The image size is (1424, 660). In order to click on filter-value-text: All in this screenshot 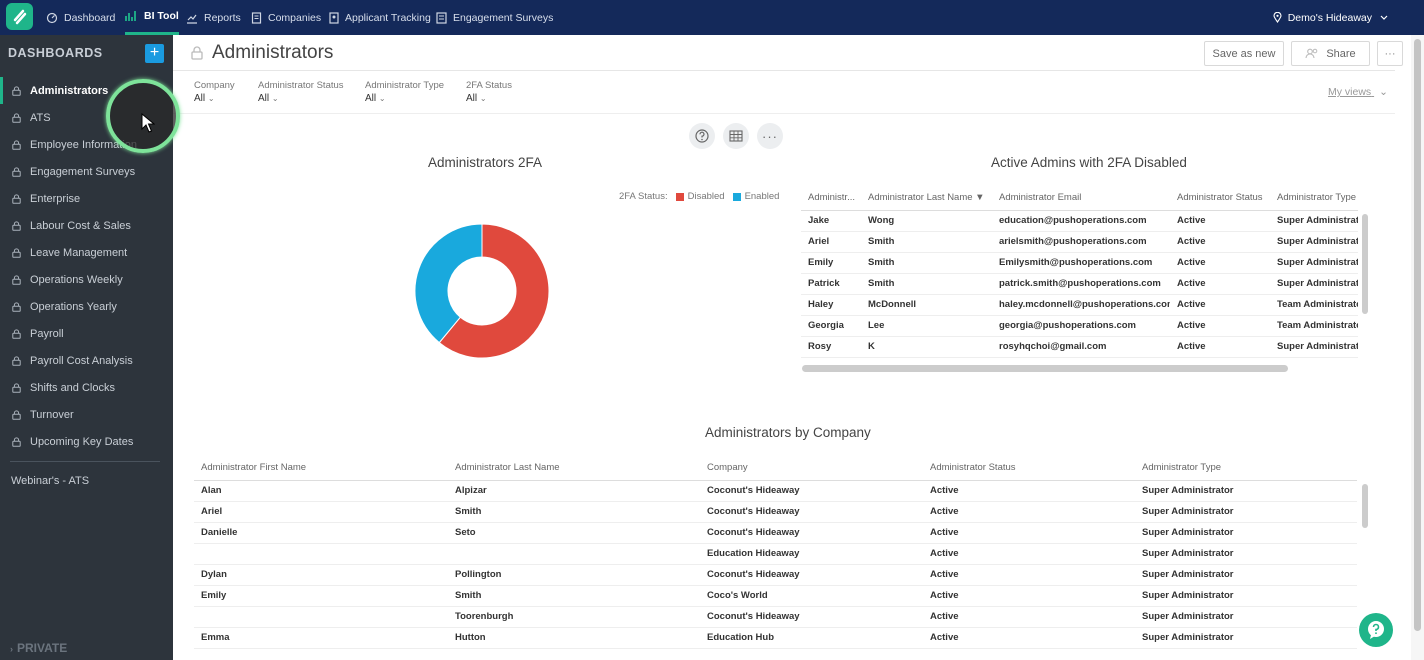, I will do `click(472, 98)`.